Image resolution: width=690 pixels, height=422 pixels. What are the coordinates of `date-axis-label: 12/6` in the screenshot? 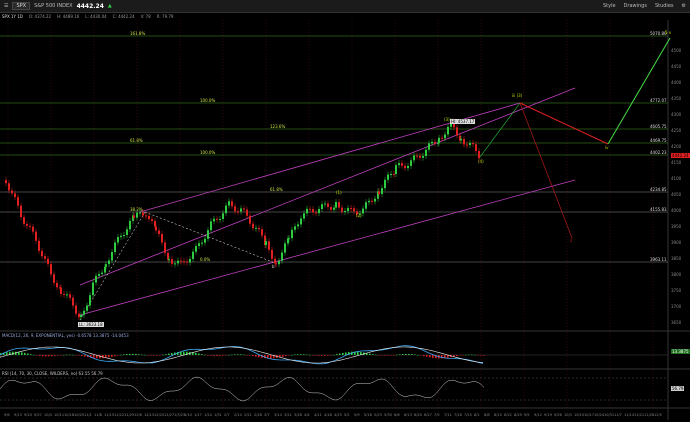 It's located at (138, 415).